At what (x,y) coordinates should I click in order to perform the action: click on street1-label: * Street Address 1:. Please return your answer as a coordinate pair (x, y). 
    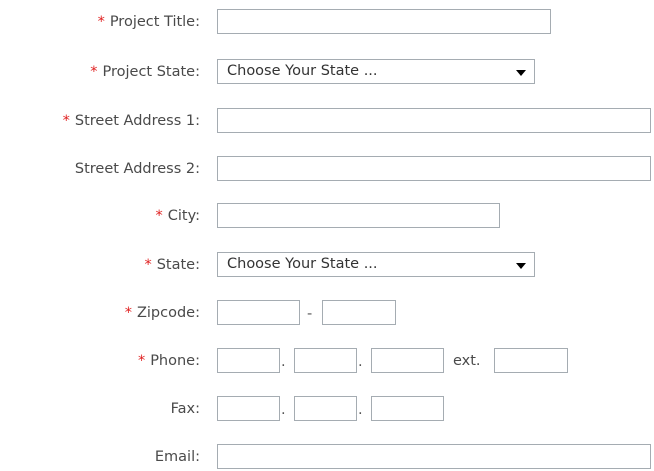
    Looking at the image, I should click on (131, 121).